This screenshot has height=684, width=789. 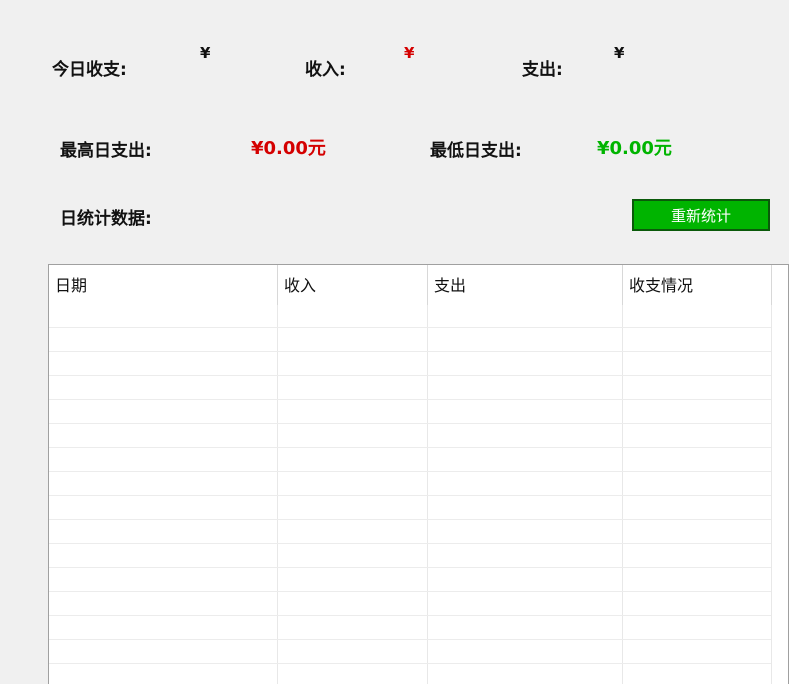 I want to click on column-header-income: 收入, so click(x=352, y=285).